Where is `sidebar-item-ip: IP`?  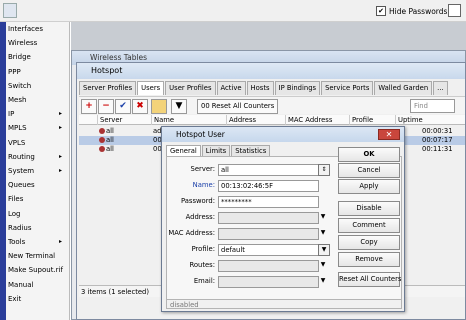 sidebar-item-ip: IP is located at coordinates (11, 114).